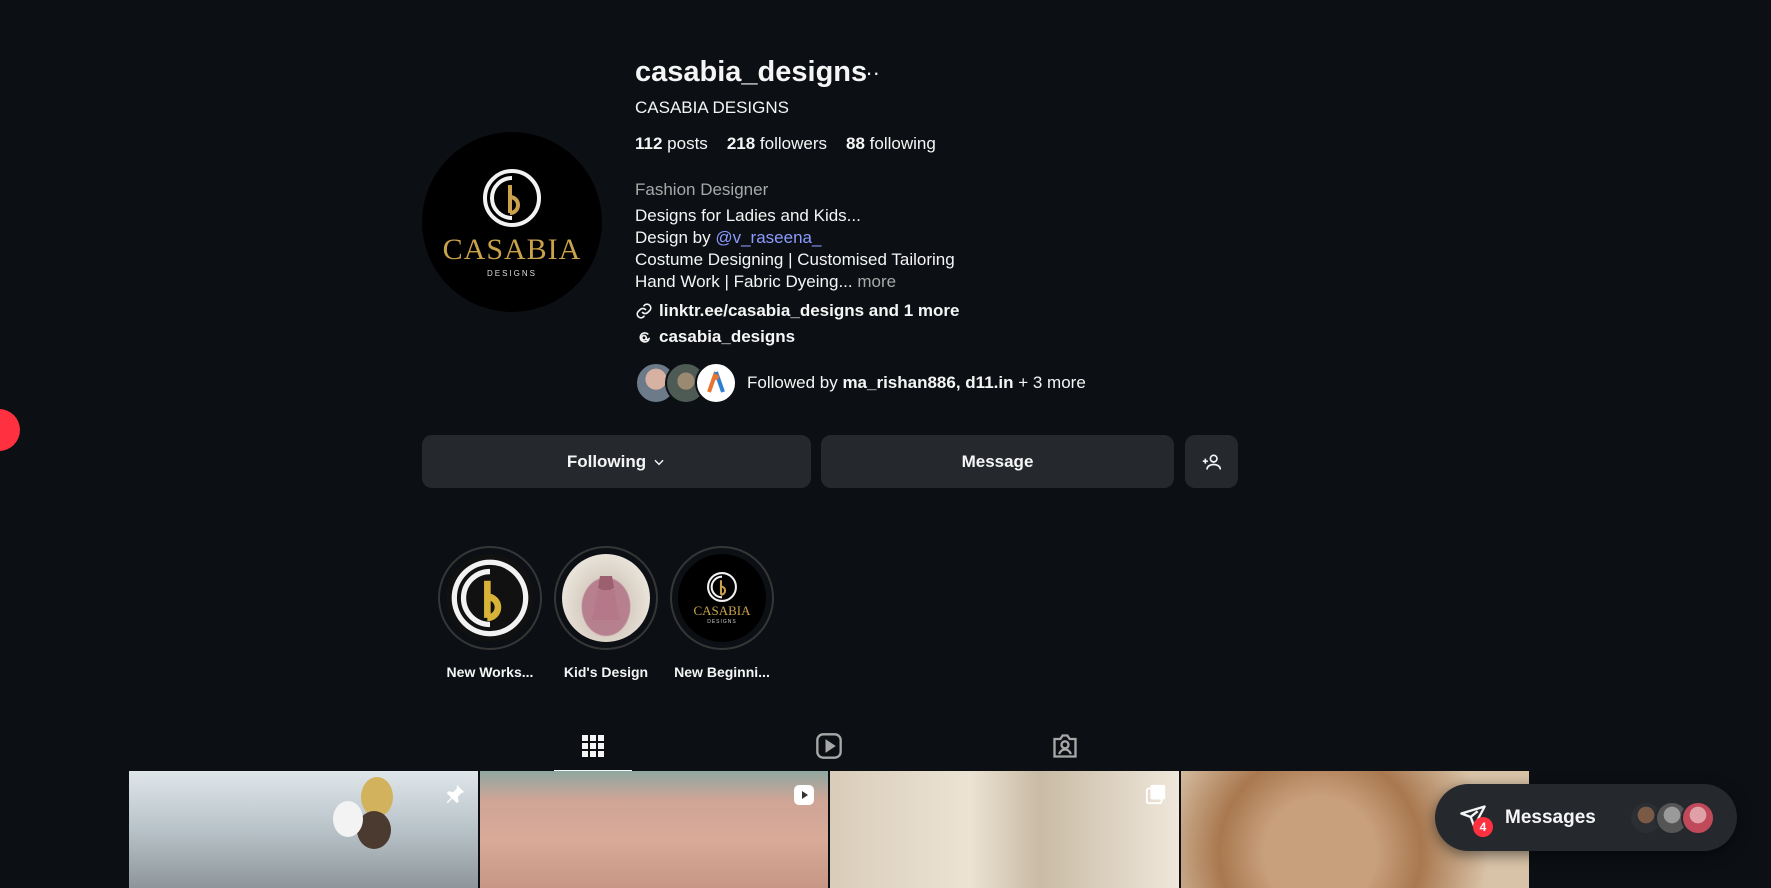 Image resolution: width=1771 pixels, height=888 pixels. Describe the element at coordinates (644, 311) in the screenshot. I see `link-icon` at that location.